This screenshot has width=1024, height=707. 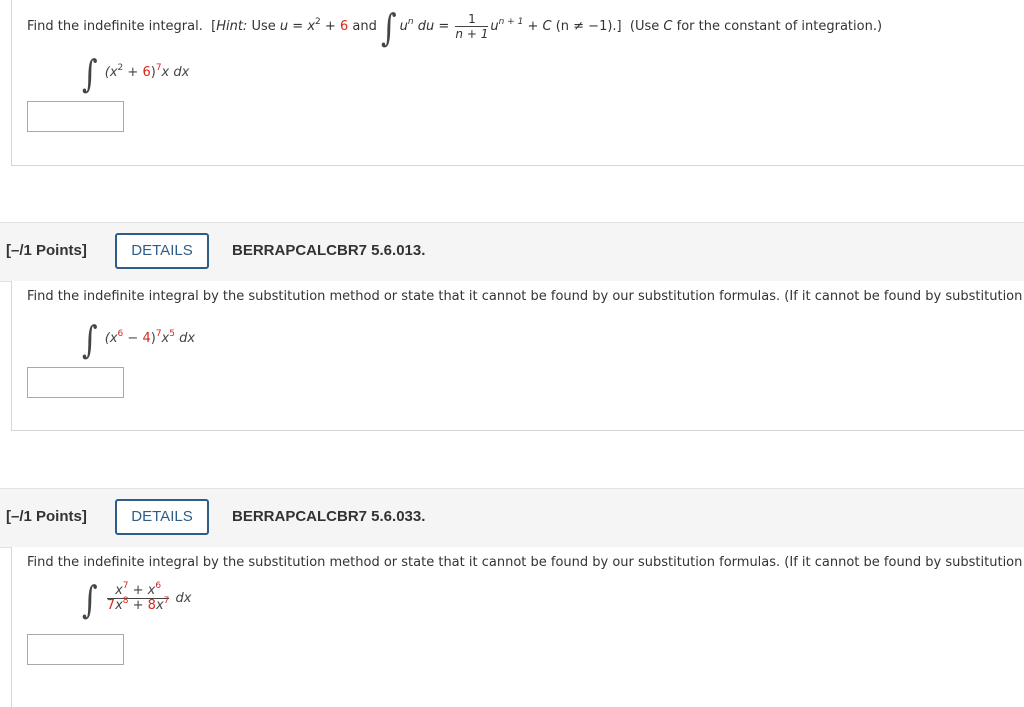 What do you see at coordinates (779, 26) in the screenshot?
I see `instruction-text: for the constant of integration.)` at bounding box center [779, 26].